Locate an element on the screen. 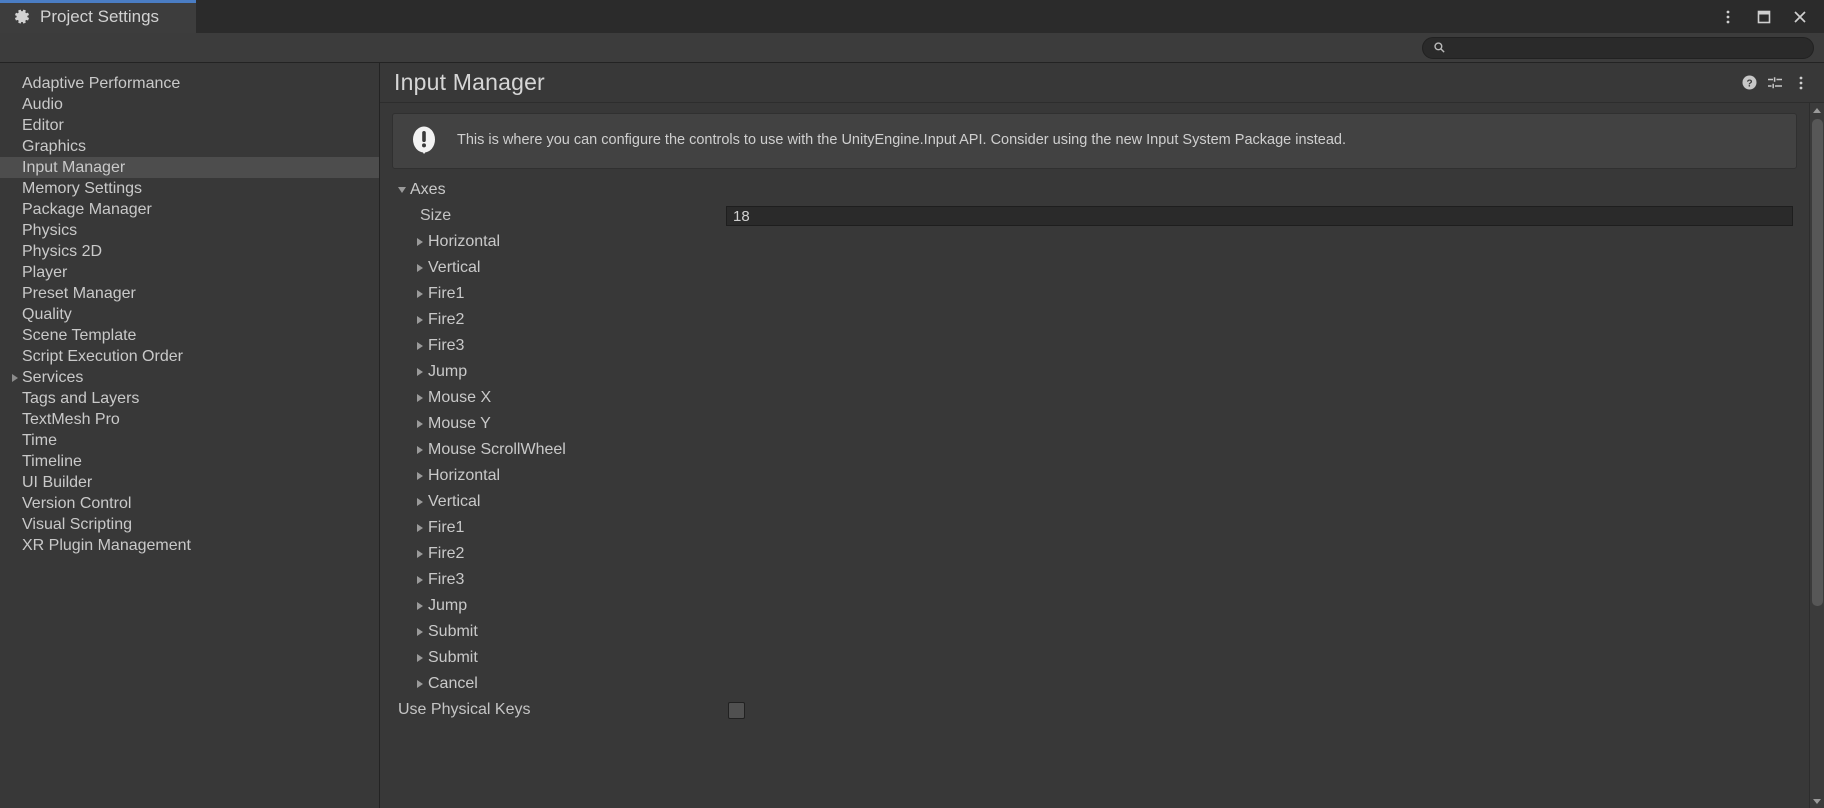  sidebar-item-label: Version Control is located at coordinates (77, 503).